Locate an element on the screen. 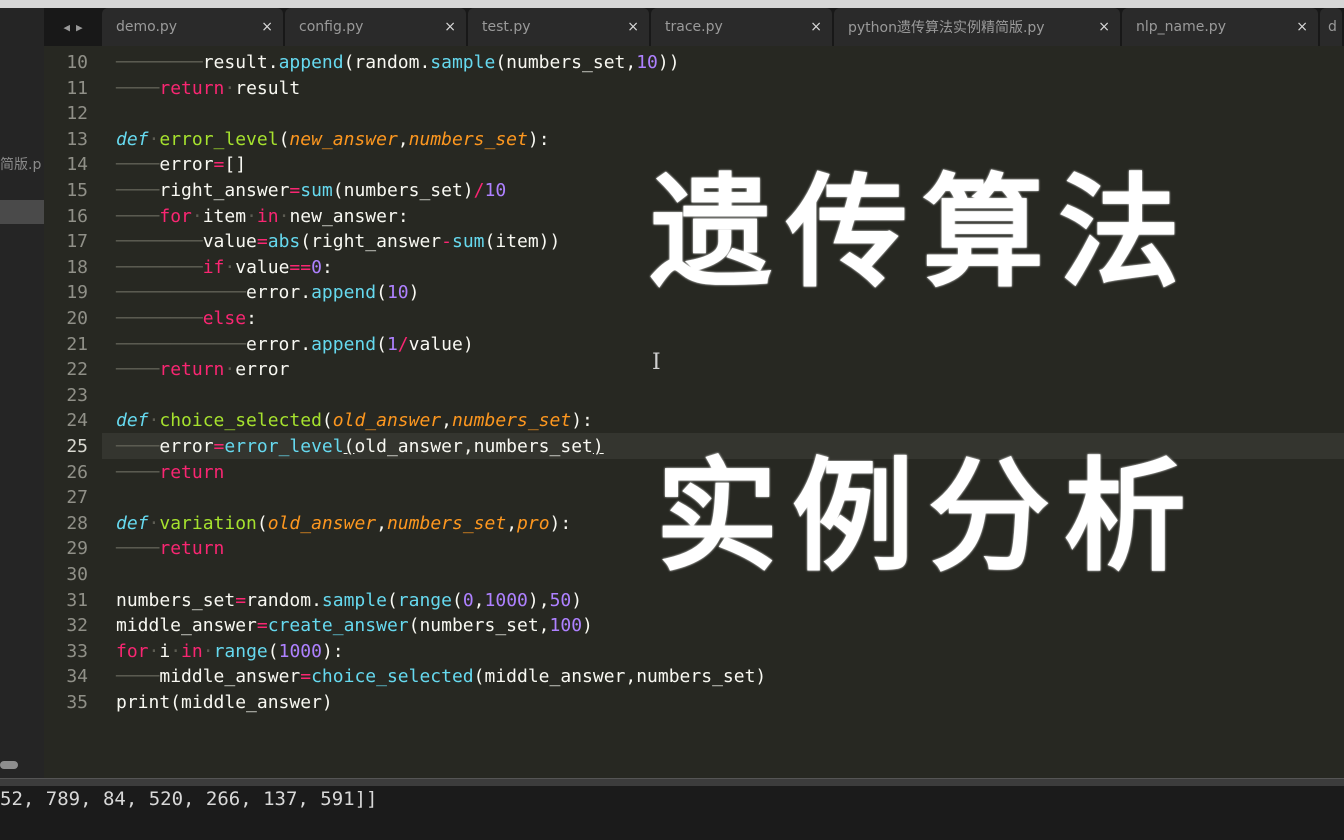  line-number: 10 is located at coordinates (77, 62).